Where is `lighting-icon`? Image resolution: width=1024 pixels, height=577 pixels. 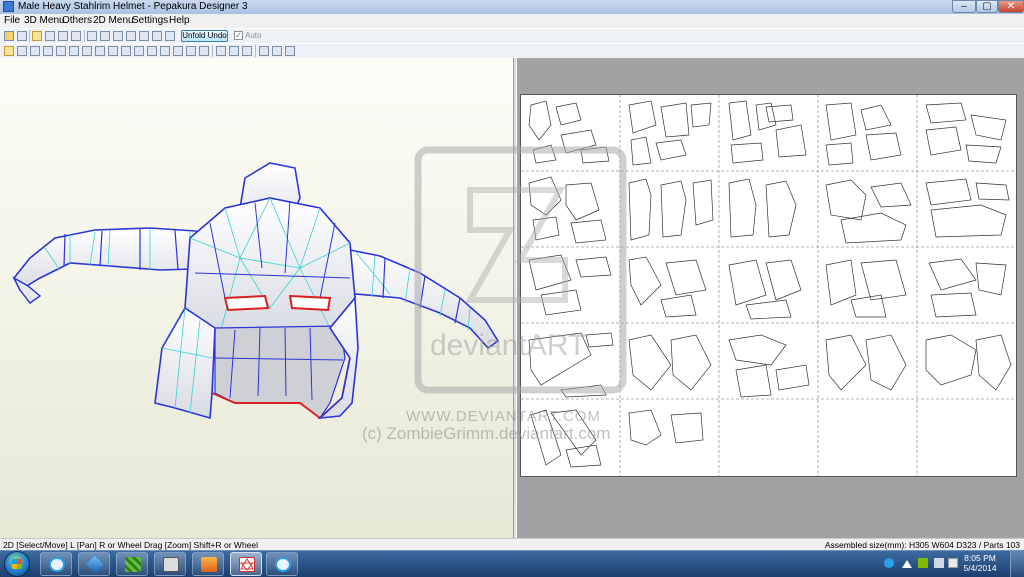 lighting-icon is located at coordinates (63, 36).